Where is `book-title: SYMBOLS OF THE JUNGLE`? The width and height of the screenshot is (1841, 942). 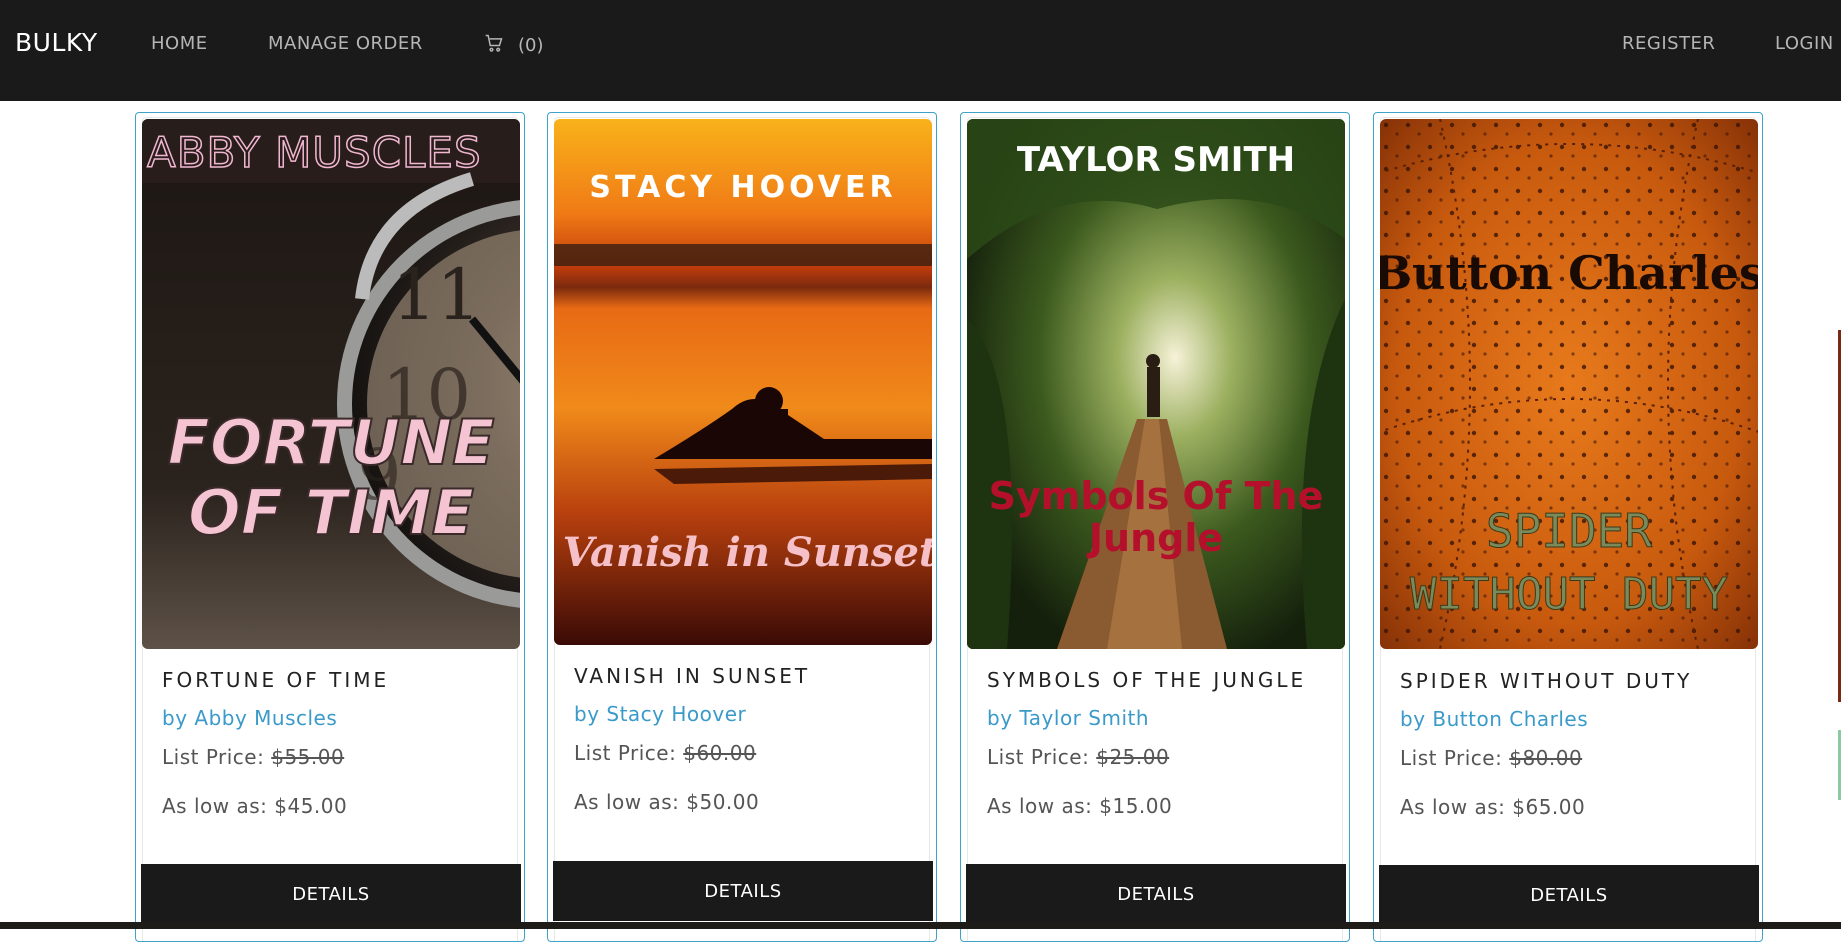
book-title: SYMBOLS OF THE JUNGLE is located at coordinates (1147, 680).